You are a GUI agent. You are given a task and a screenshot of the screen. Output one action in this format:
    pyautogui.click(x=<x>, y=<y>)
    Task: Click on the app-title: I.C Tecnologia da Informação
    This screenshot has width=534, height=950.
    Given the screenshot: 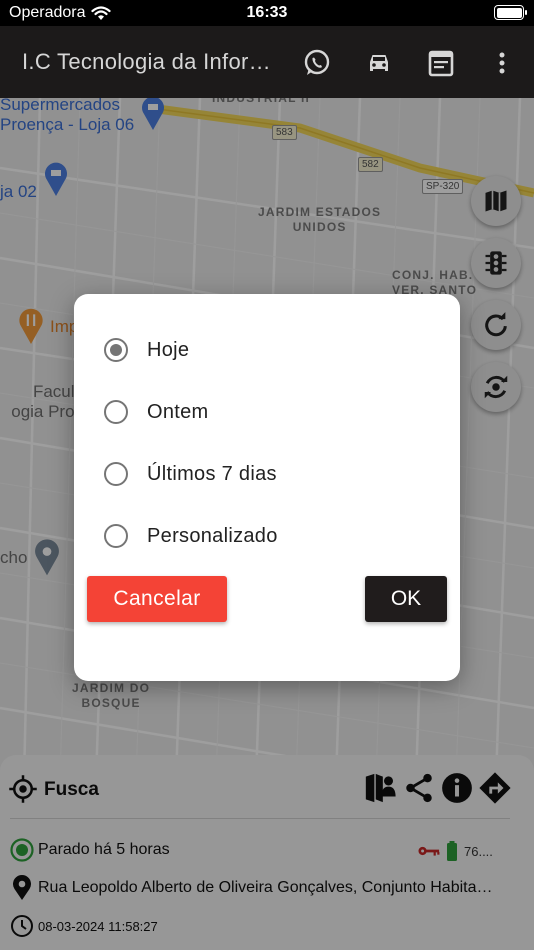 What is the action you would take?
    pyautogui.click(x=147, y=61)
    